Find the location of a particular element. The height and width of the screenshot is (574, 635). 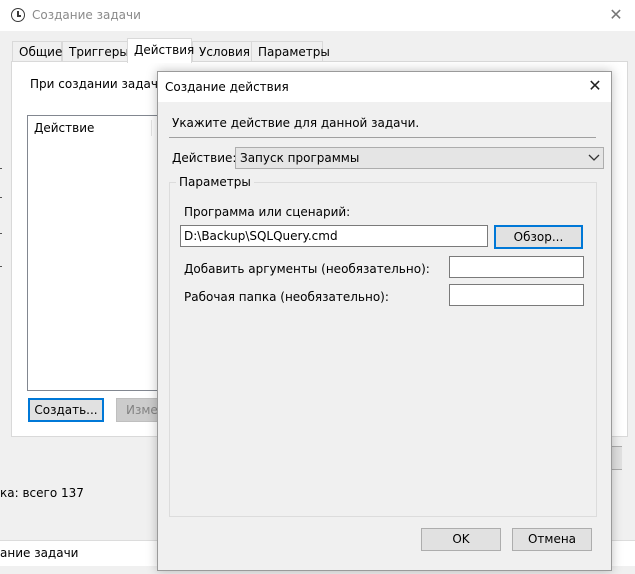

dialog-title: Создание действия is located at coordinates (227, 87).